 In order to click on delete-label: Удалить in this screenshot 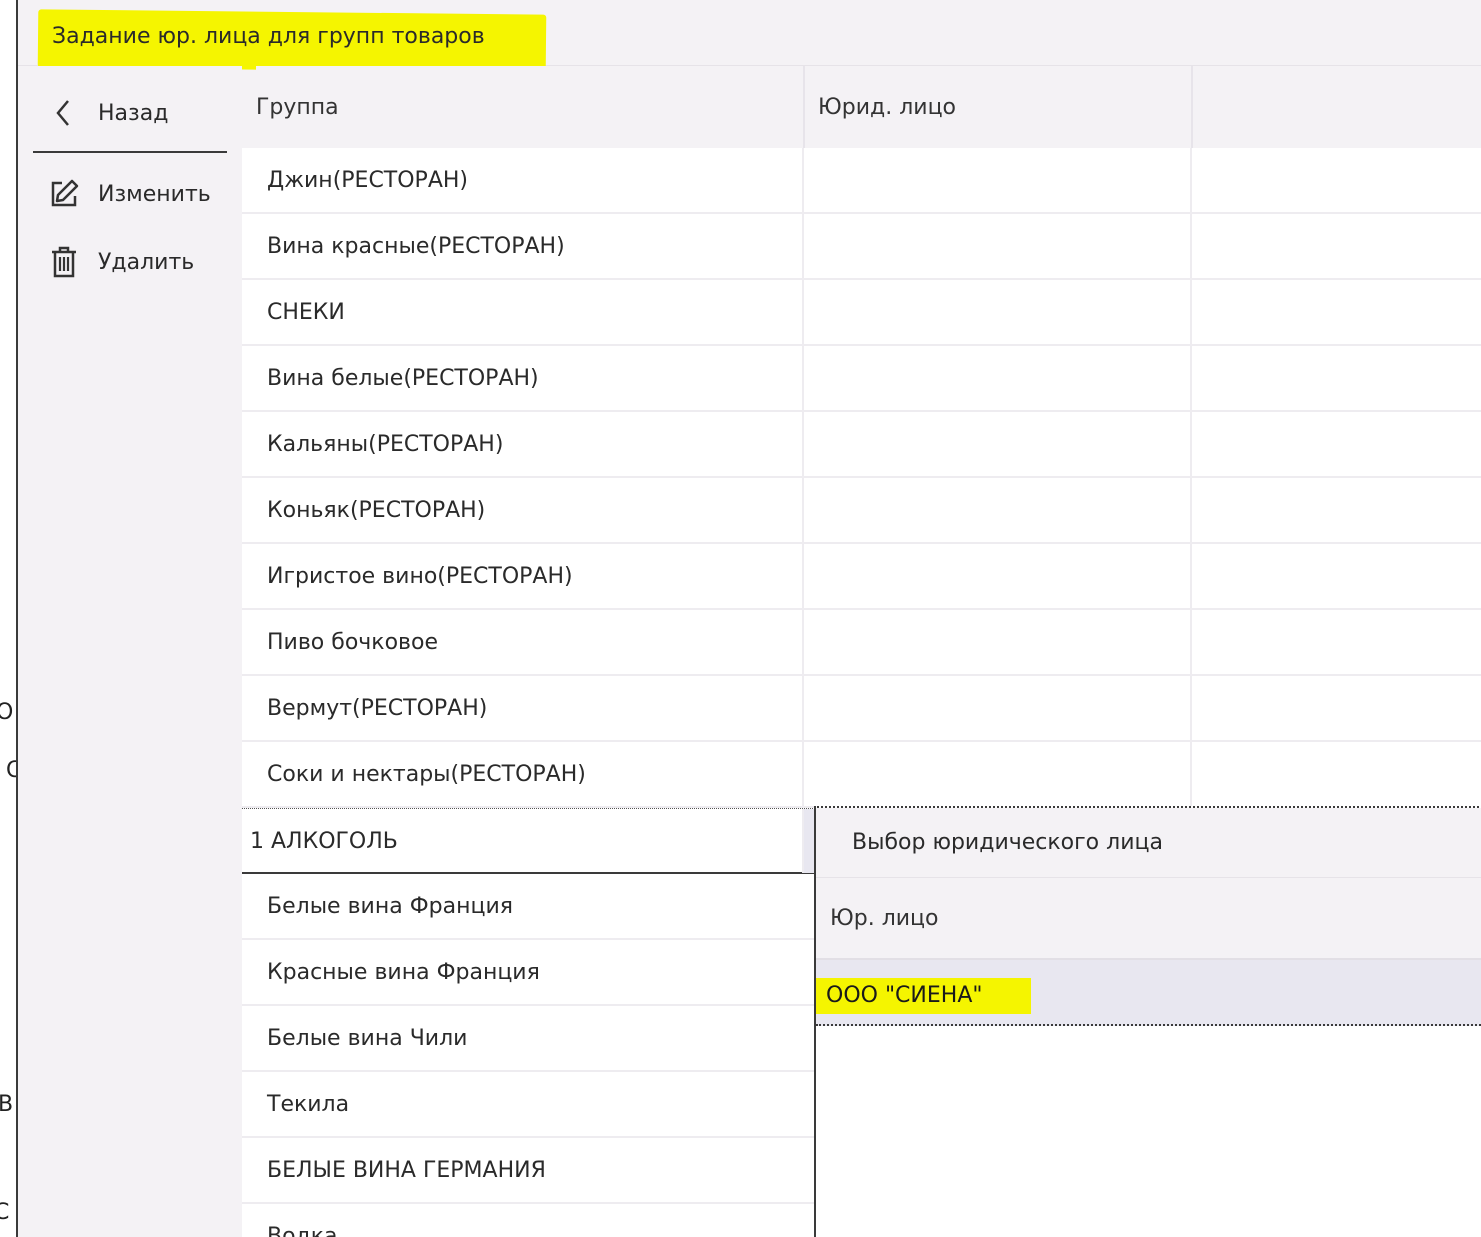, I will do `click(146, 262)`.